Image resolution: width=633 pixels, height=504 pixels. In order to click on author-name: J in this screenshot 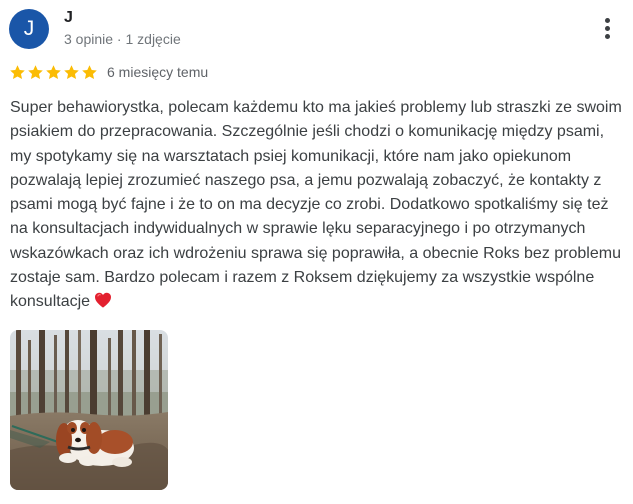, I will do `click(68, 18)`.